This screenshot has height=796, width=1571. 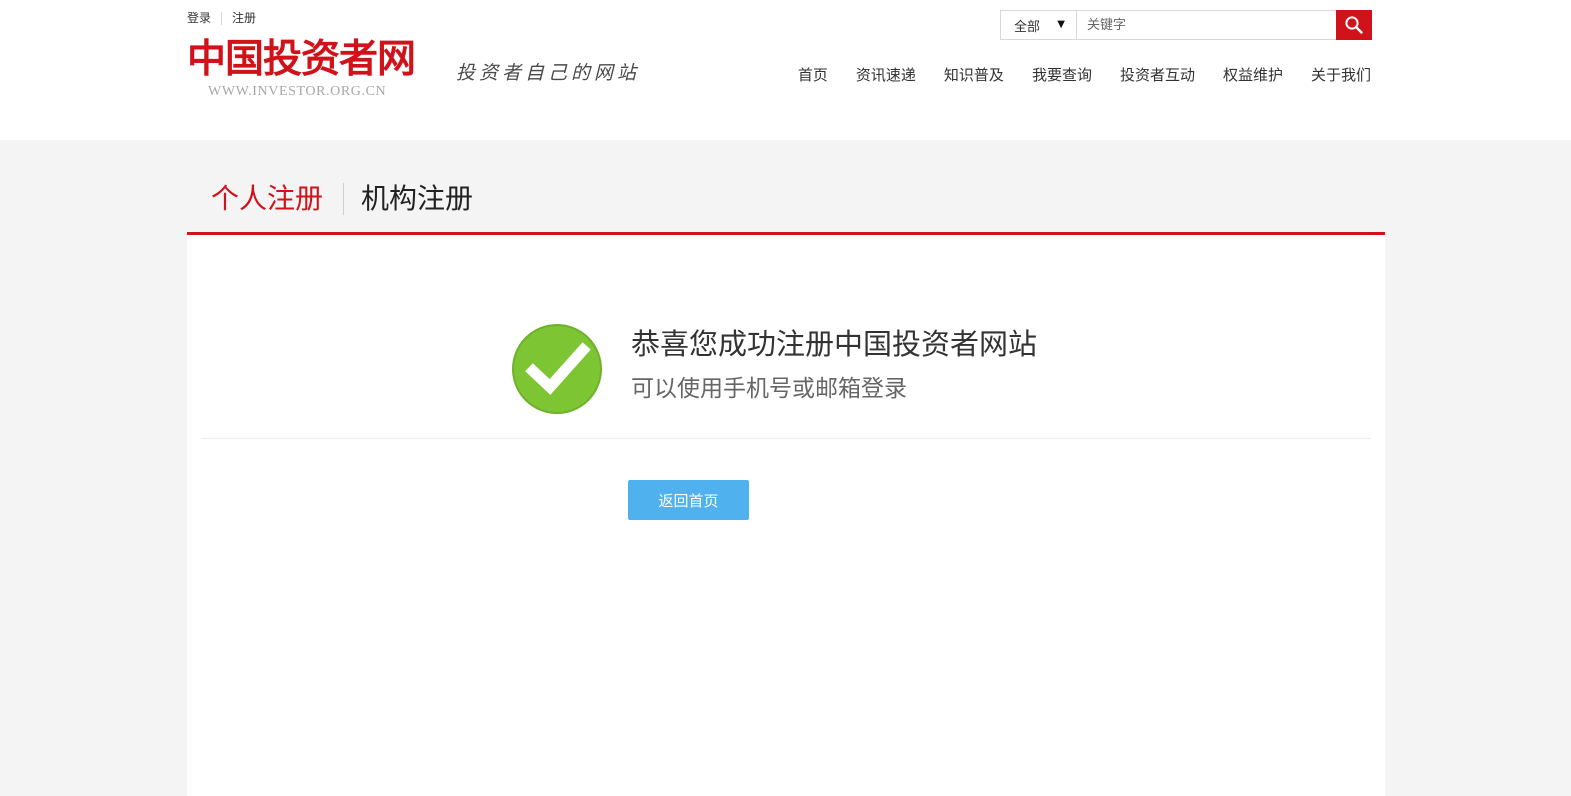 I want to click on logo-title: 中国投资者网, so click(x=301, y=59).